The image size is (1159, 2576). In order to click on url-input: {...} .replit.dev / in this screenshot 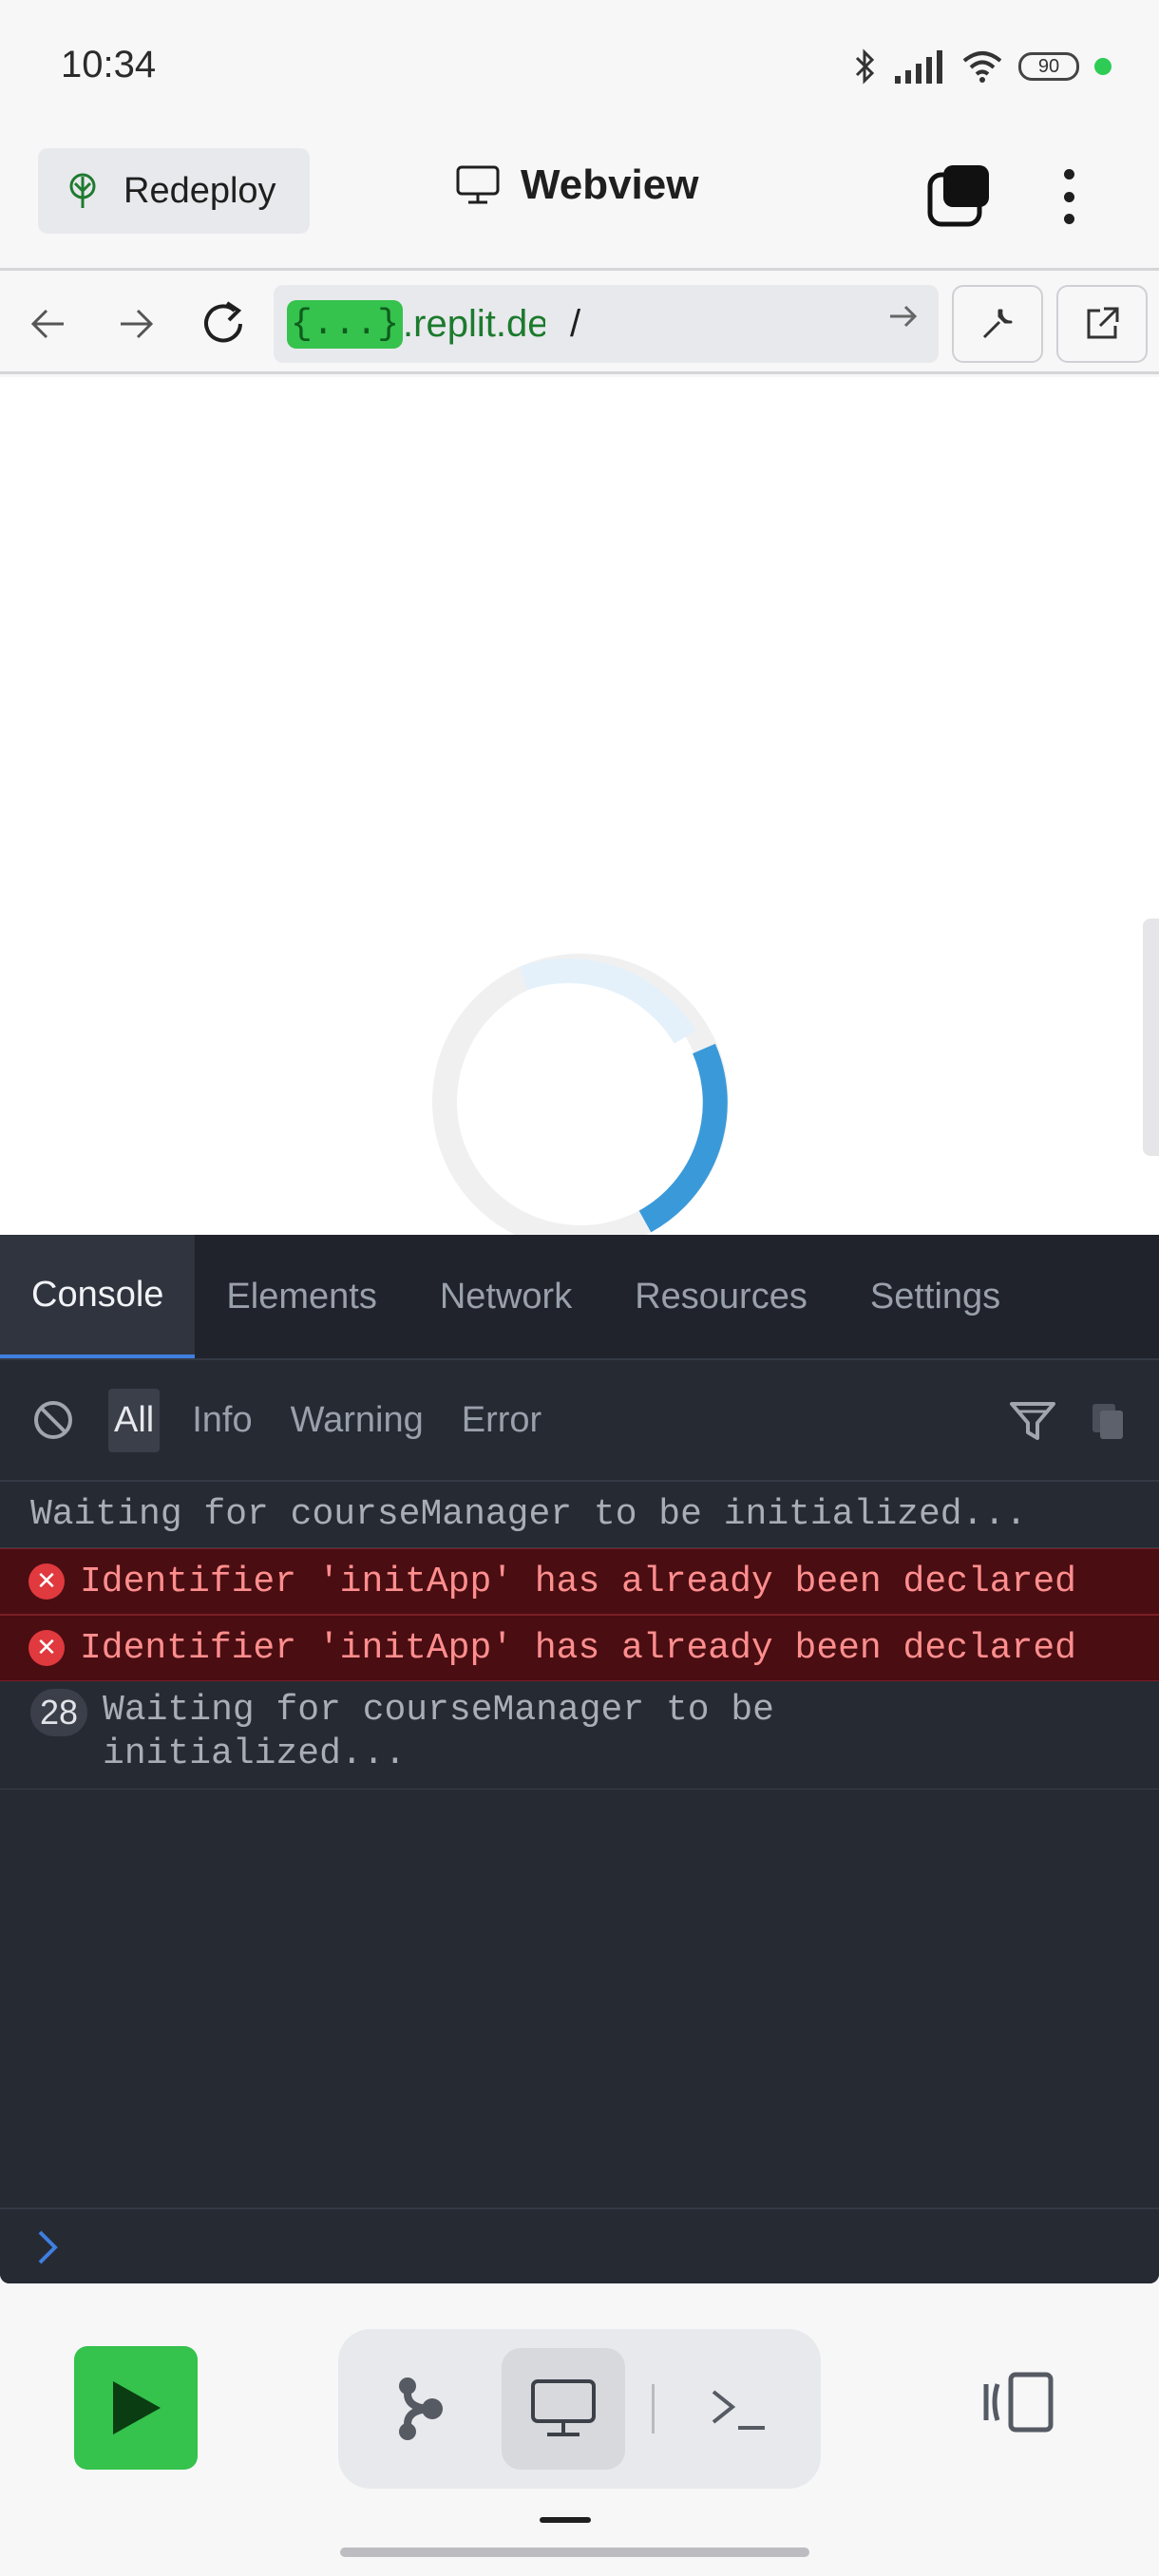, I will do `click(606, 324)`.